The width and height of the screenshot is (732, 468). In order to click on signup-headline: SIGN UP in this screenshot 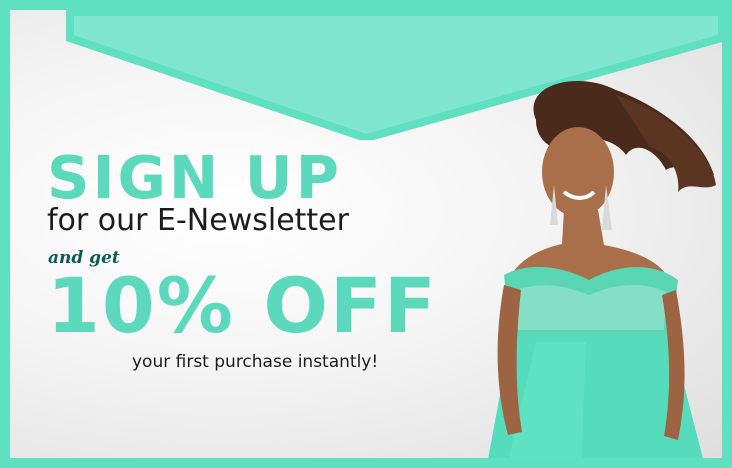, I will do `click(194, 177)`.